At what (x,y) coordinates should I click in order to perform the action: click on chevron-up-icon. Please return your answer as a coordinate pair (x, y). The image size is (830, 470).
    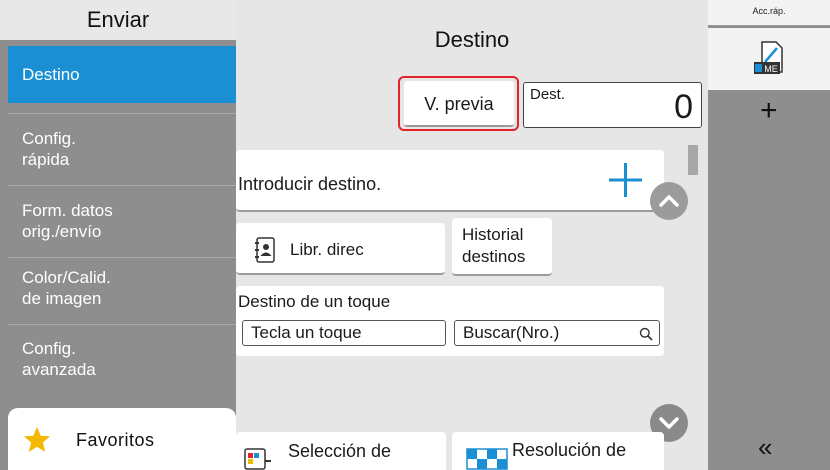
    Looking at the image, I should click on (669, 201).